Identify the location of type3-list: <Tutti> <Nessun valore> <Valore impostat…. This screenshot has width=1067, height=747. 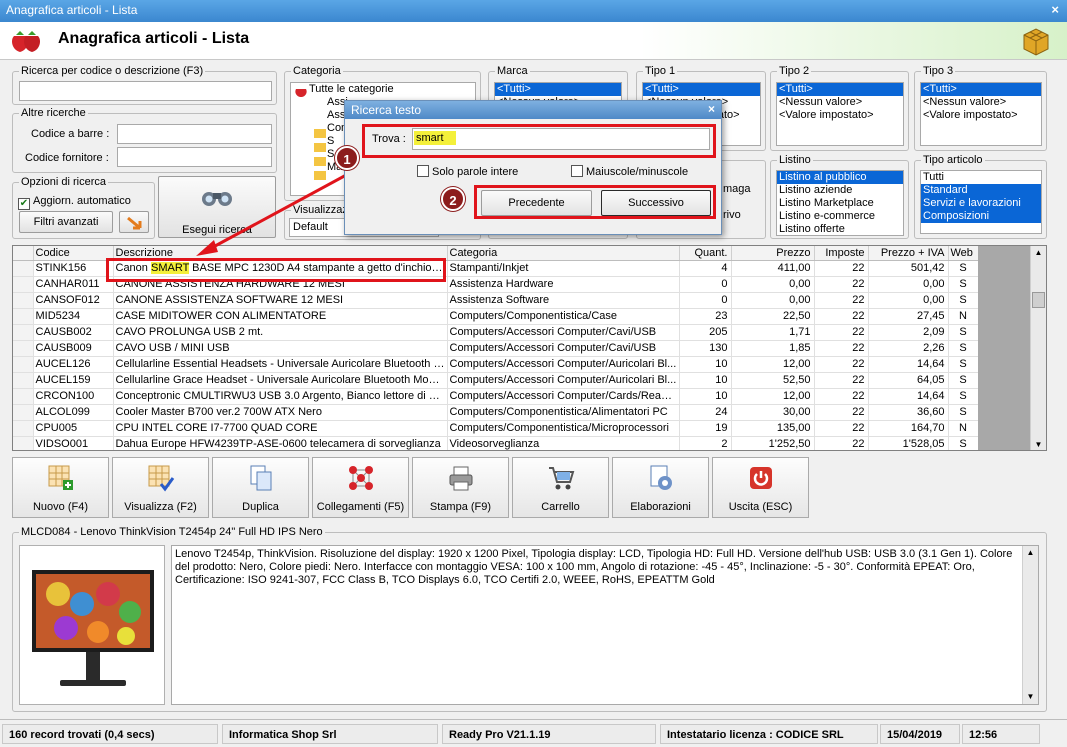
(981, 114).